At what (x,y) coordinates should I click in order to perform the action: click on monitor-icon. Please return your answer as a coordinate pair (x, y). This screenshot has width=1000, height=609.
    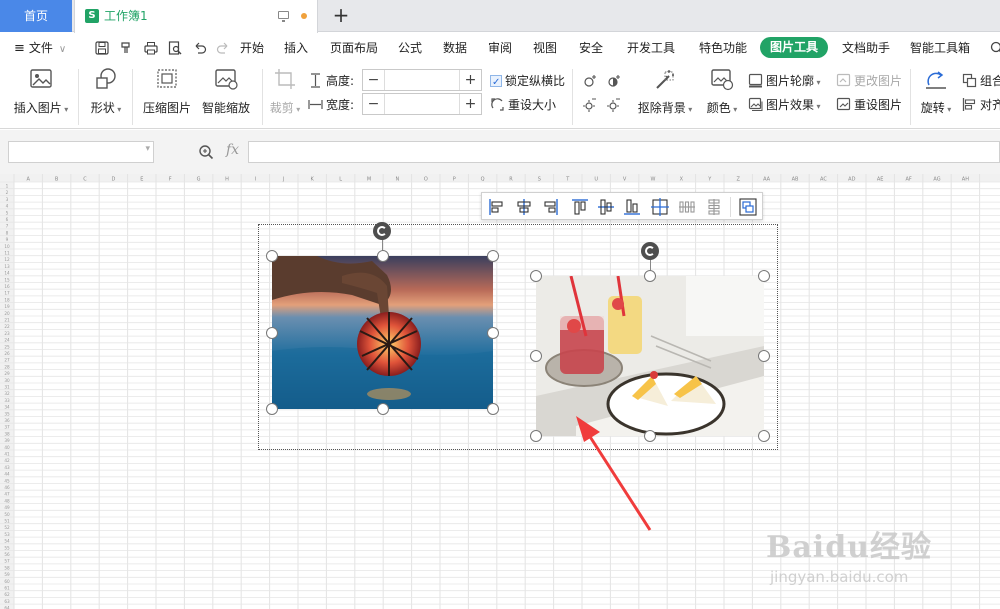
    Looking at the image, I should click on (283, 16).